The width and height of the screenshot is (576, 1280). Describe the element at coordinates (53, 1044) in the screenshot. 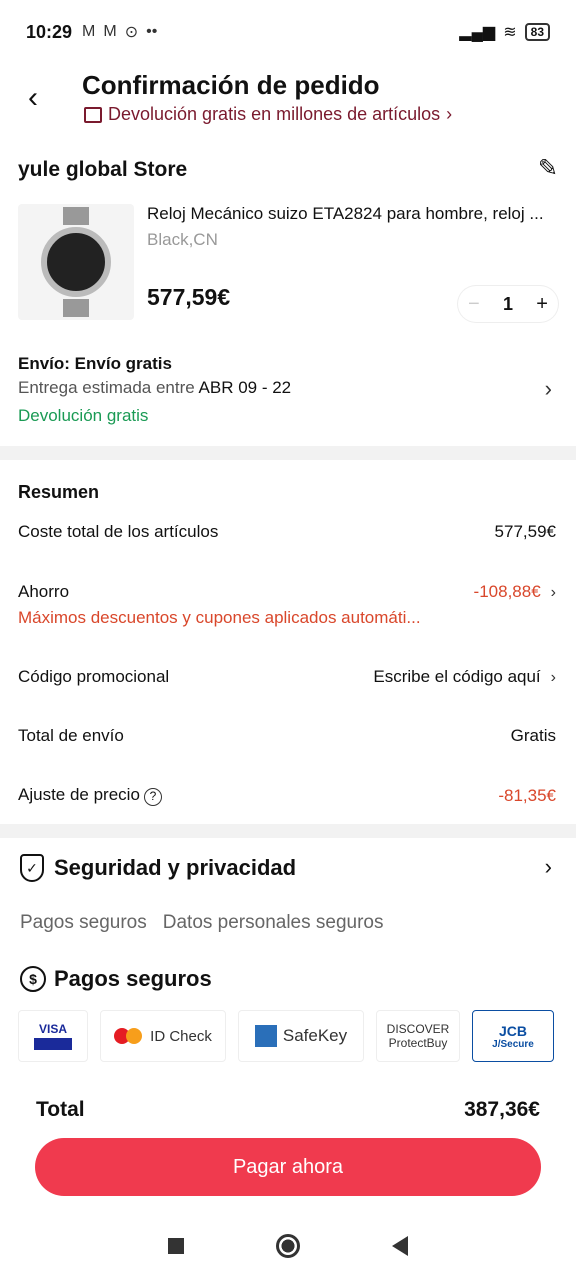

I see `visa-secure-bar` at that location.